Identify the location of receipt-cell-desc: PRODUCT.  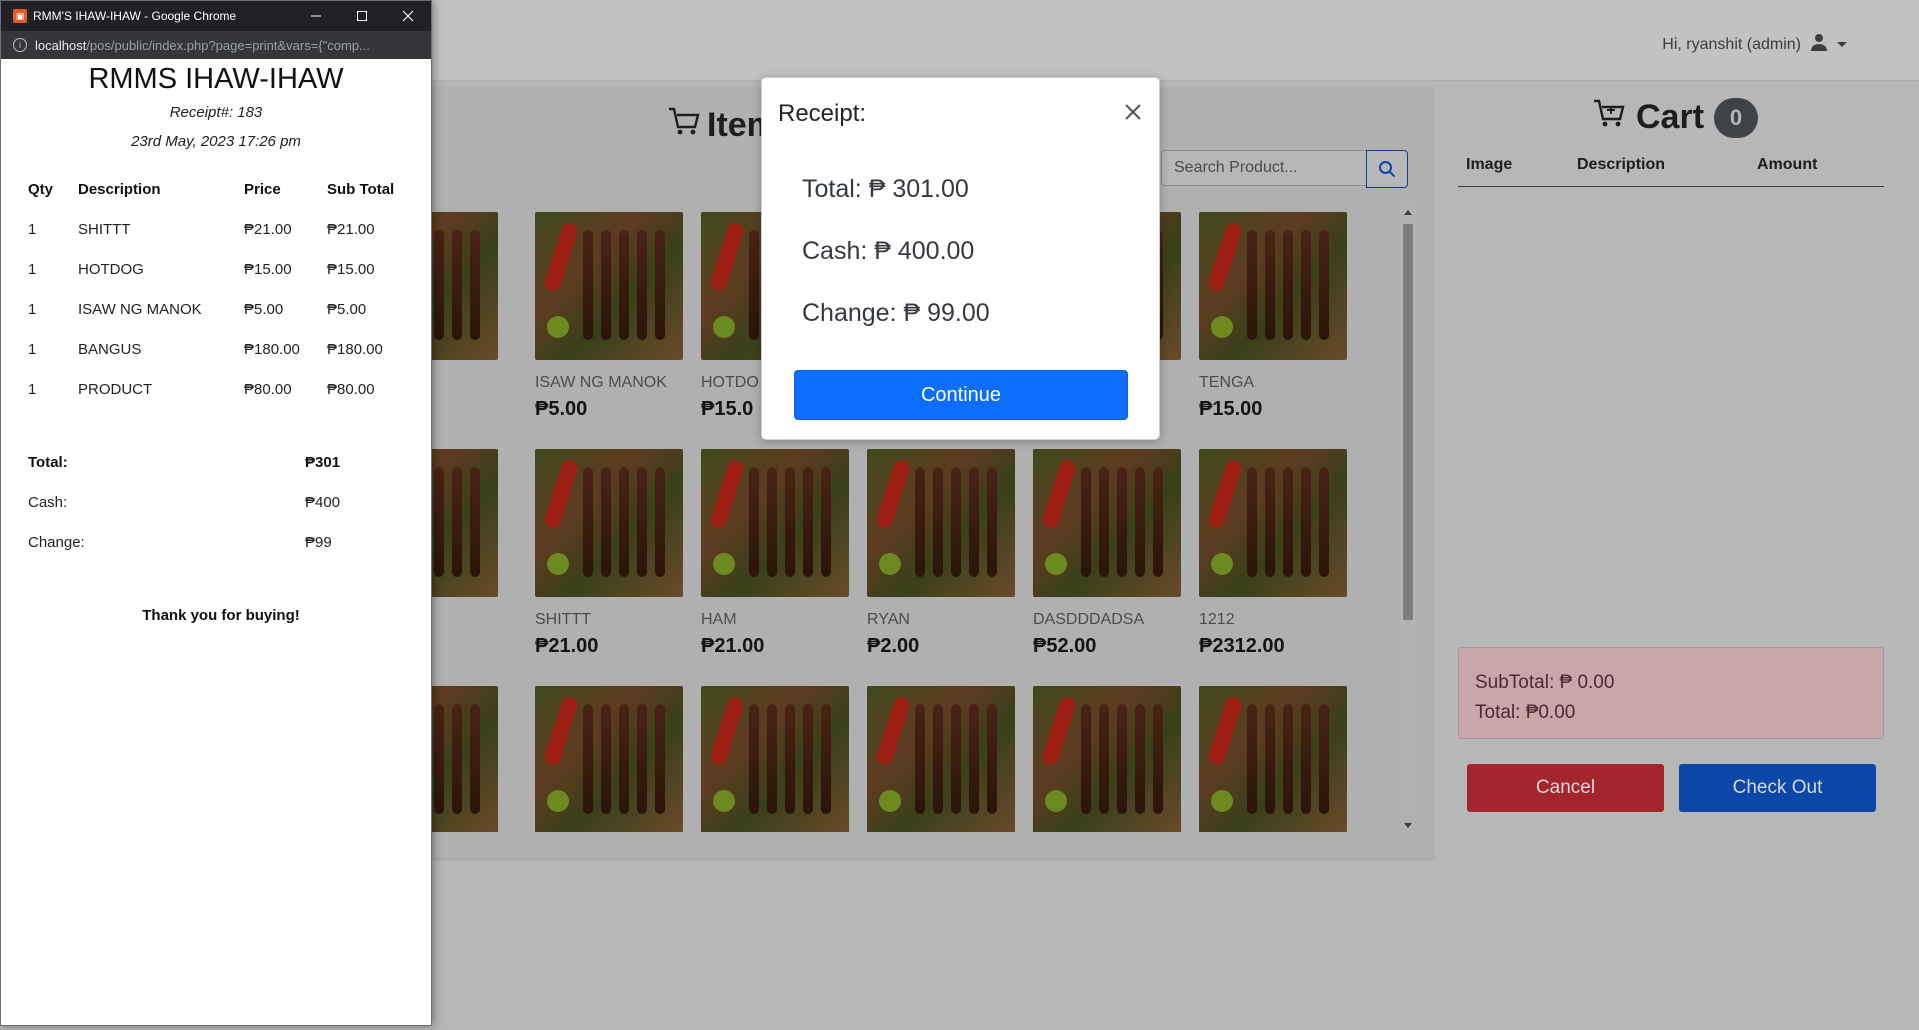
(115, 389).